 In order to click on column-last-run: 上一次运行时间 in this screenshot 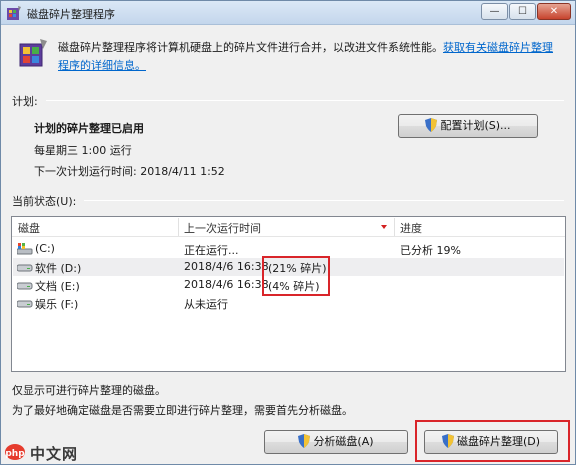, I will do `click(222, 228)`.